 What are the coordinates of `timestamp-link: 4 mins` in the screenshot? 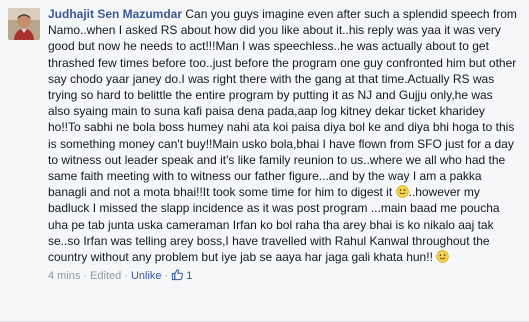 It's located at (64, 276).